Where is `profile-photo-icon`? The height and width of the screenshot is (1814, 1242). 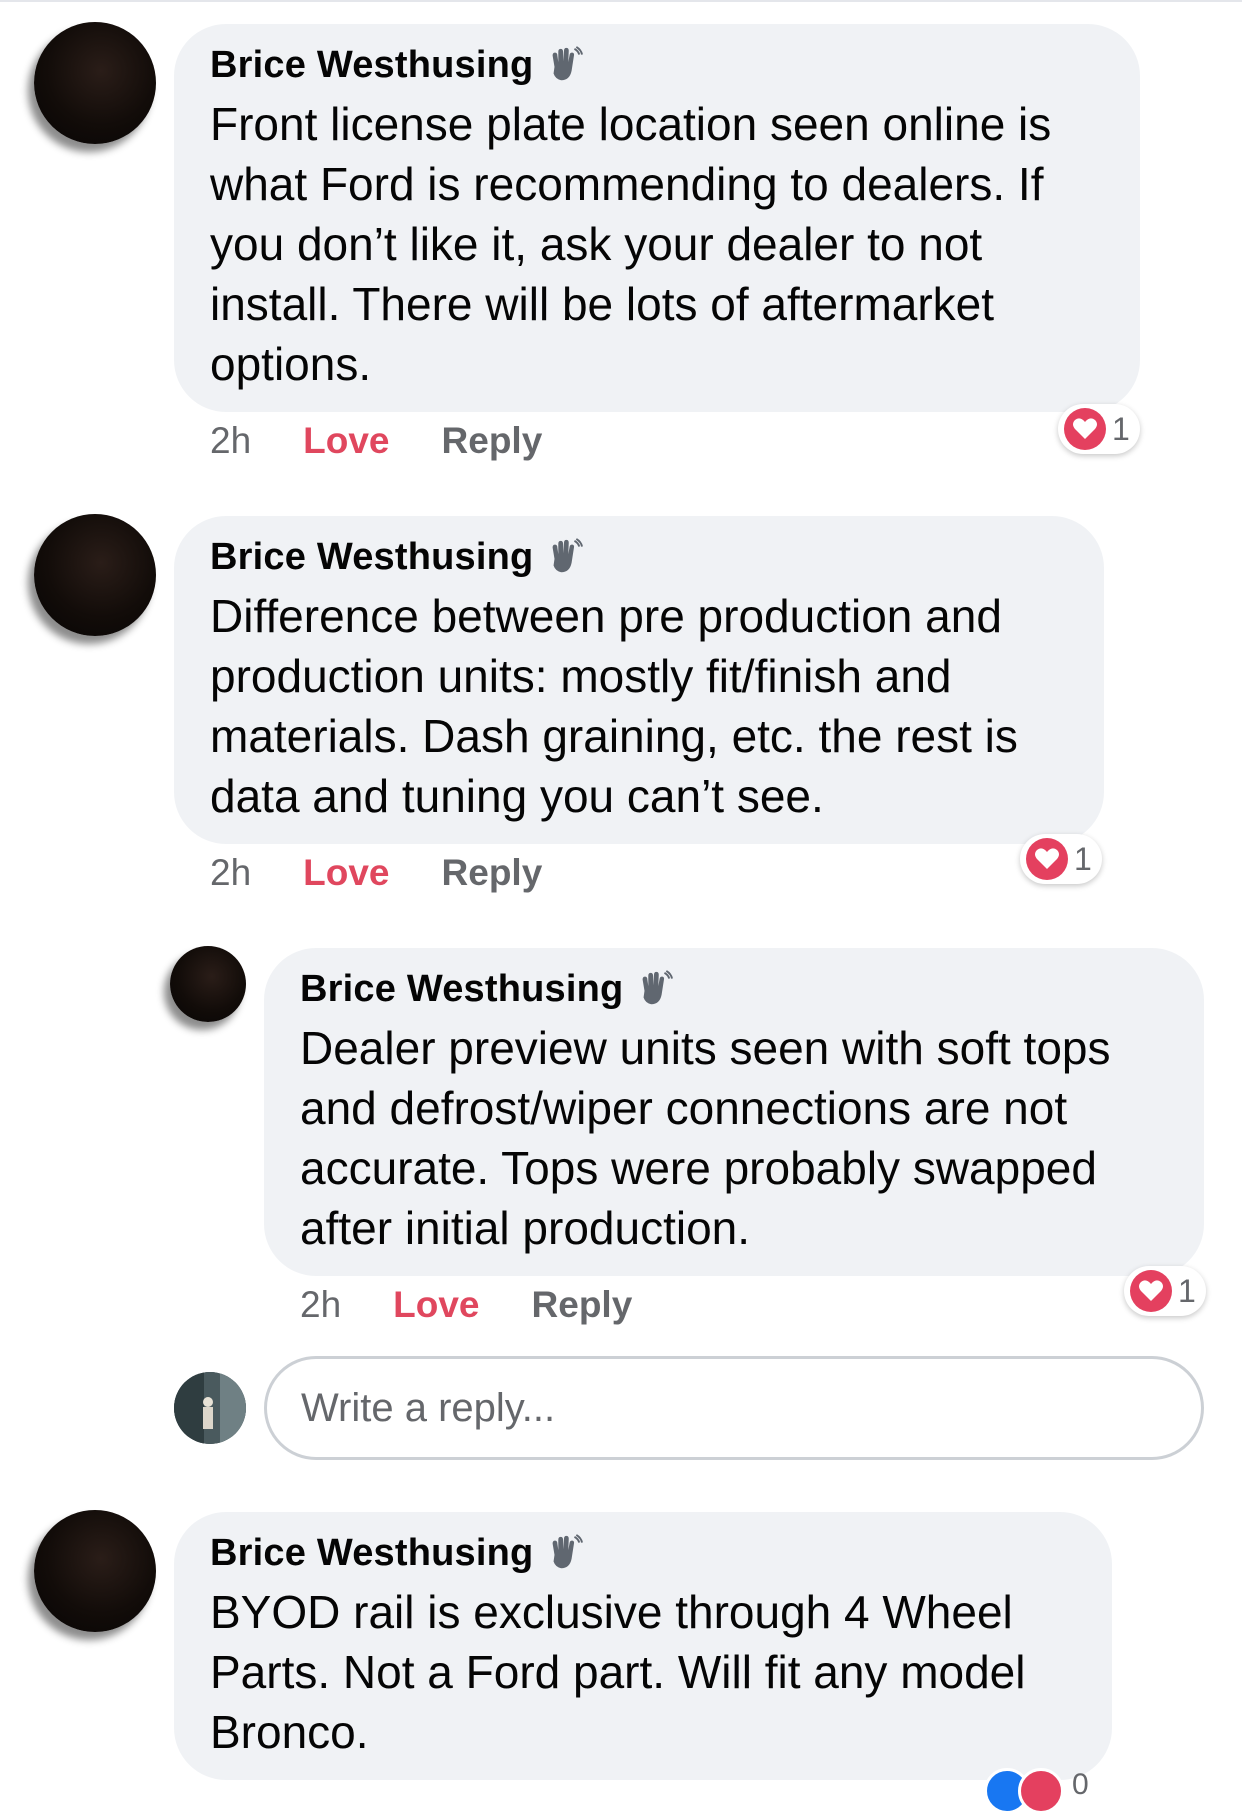 profile-photo-icon is located at coordinates (210, 1408).